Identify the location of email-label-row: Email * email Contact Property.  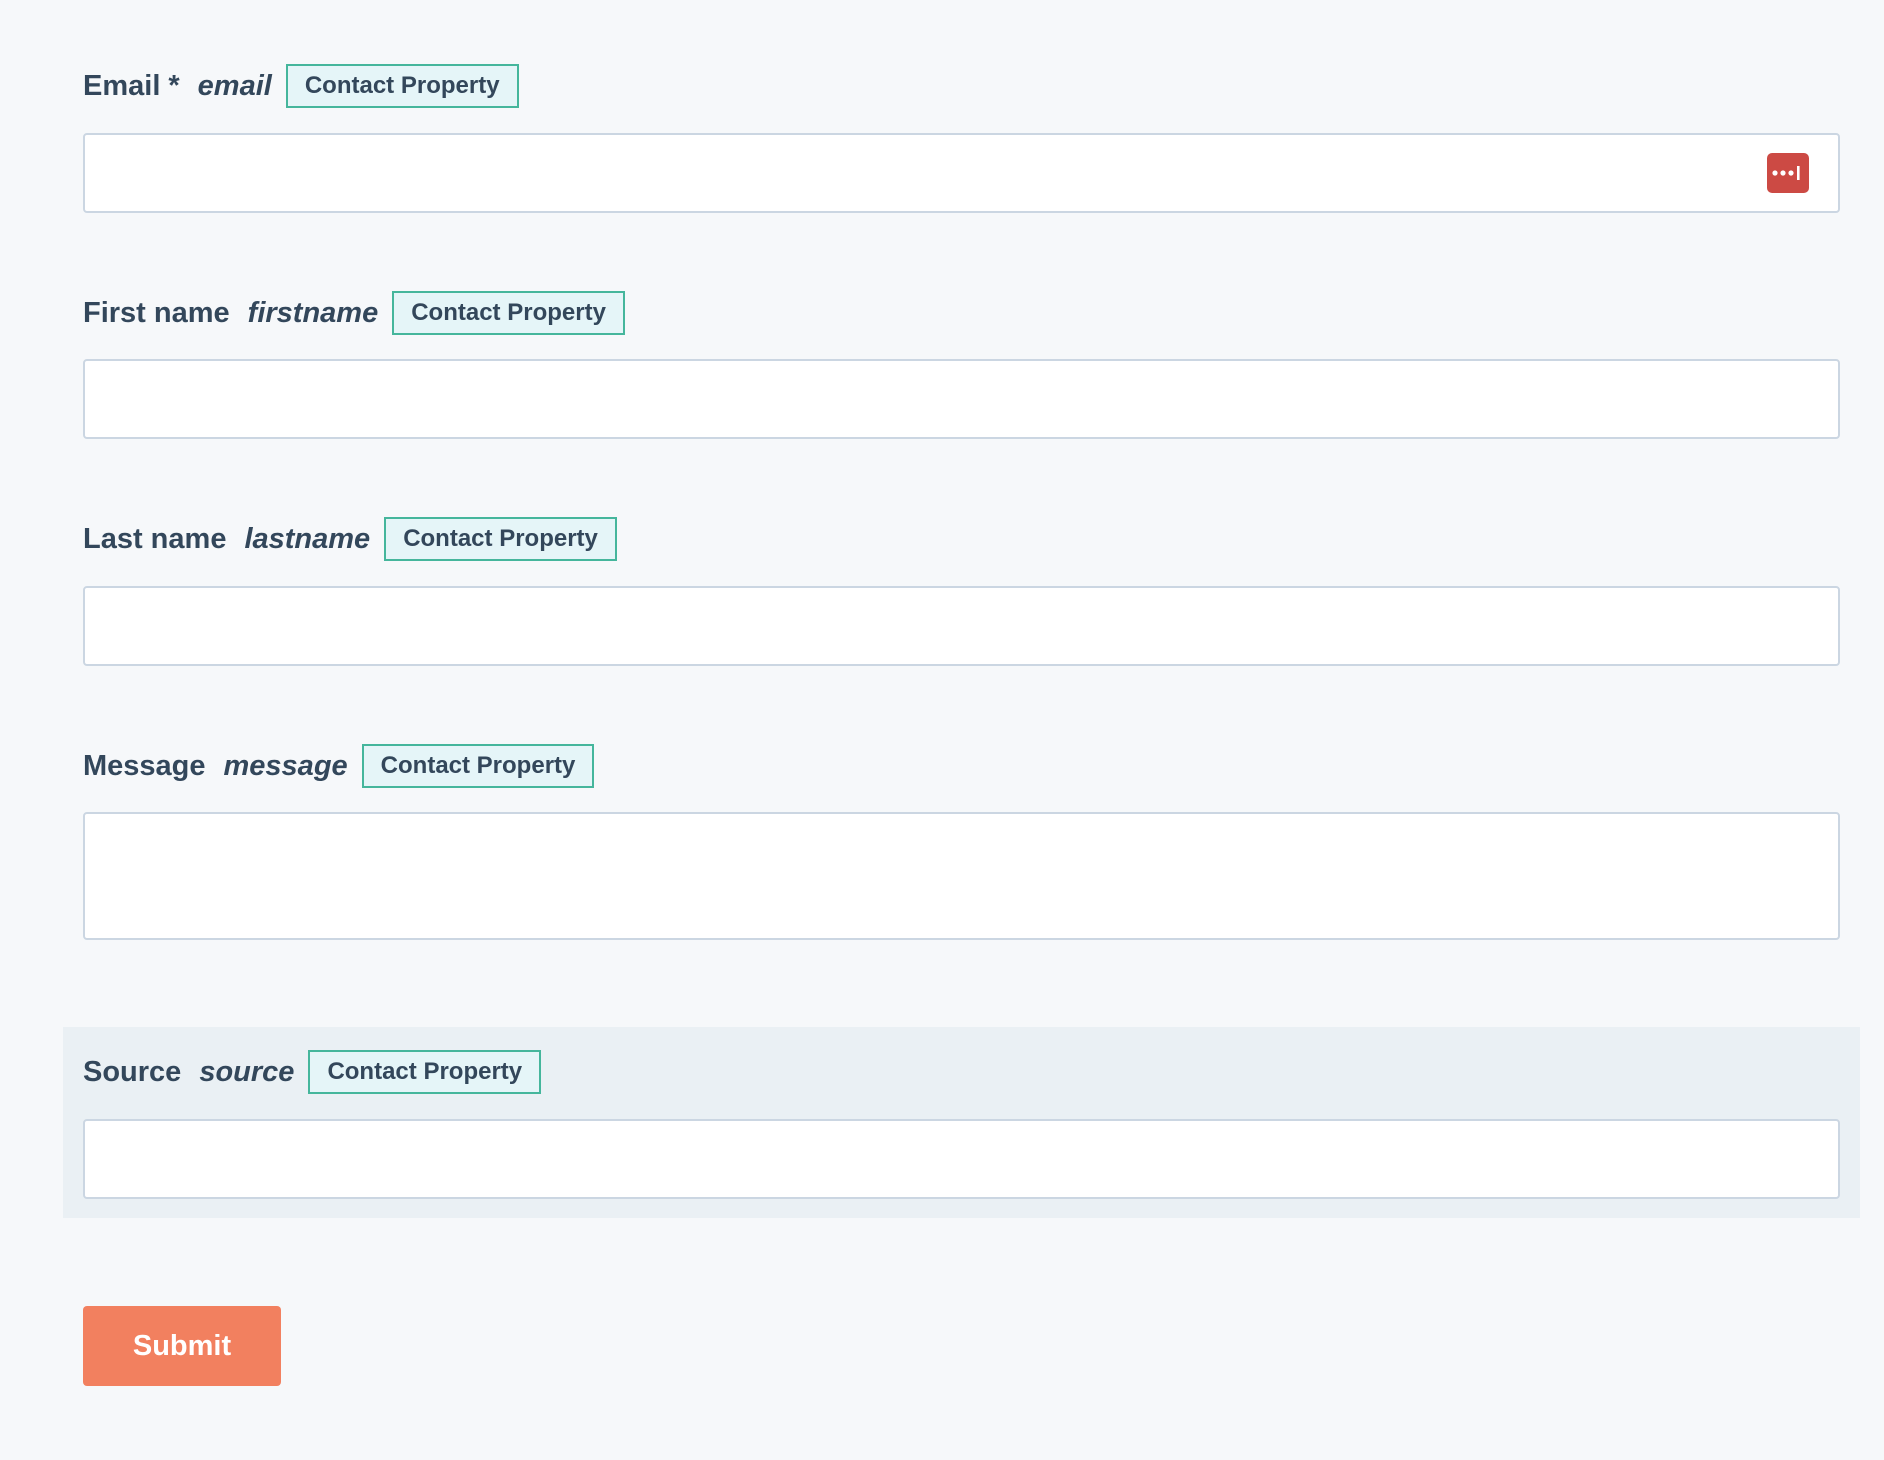
(301, 86).